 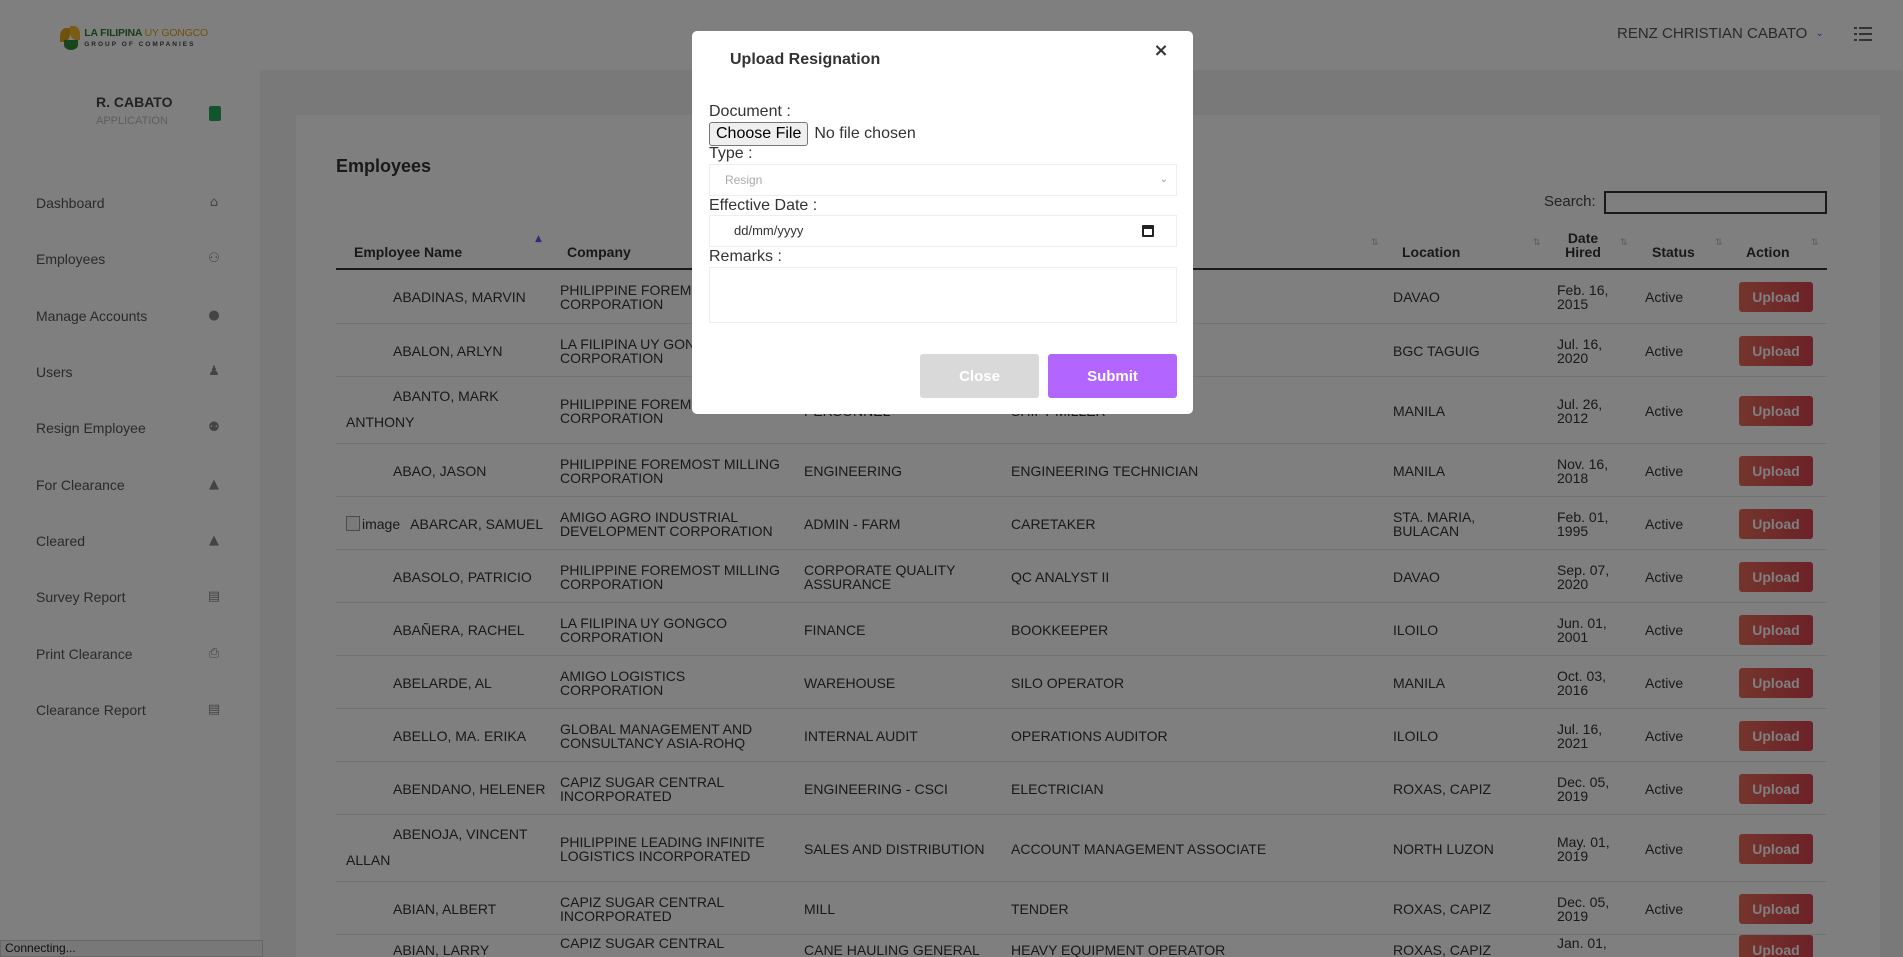 What do you see at coordinates (769, 230) in the screenshot?
I see `date-placeholder: dd/mm/yyyy` at bounding box center [769, 230].